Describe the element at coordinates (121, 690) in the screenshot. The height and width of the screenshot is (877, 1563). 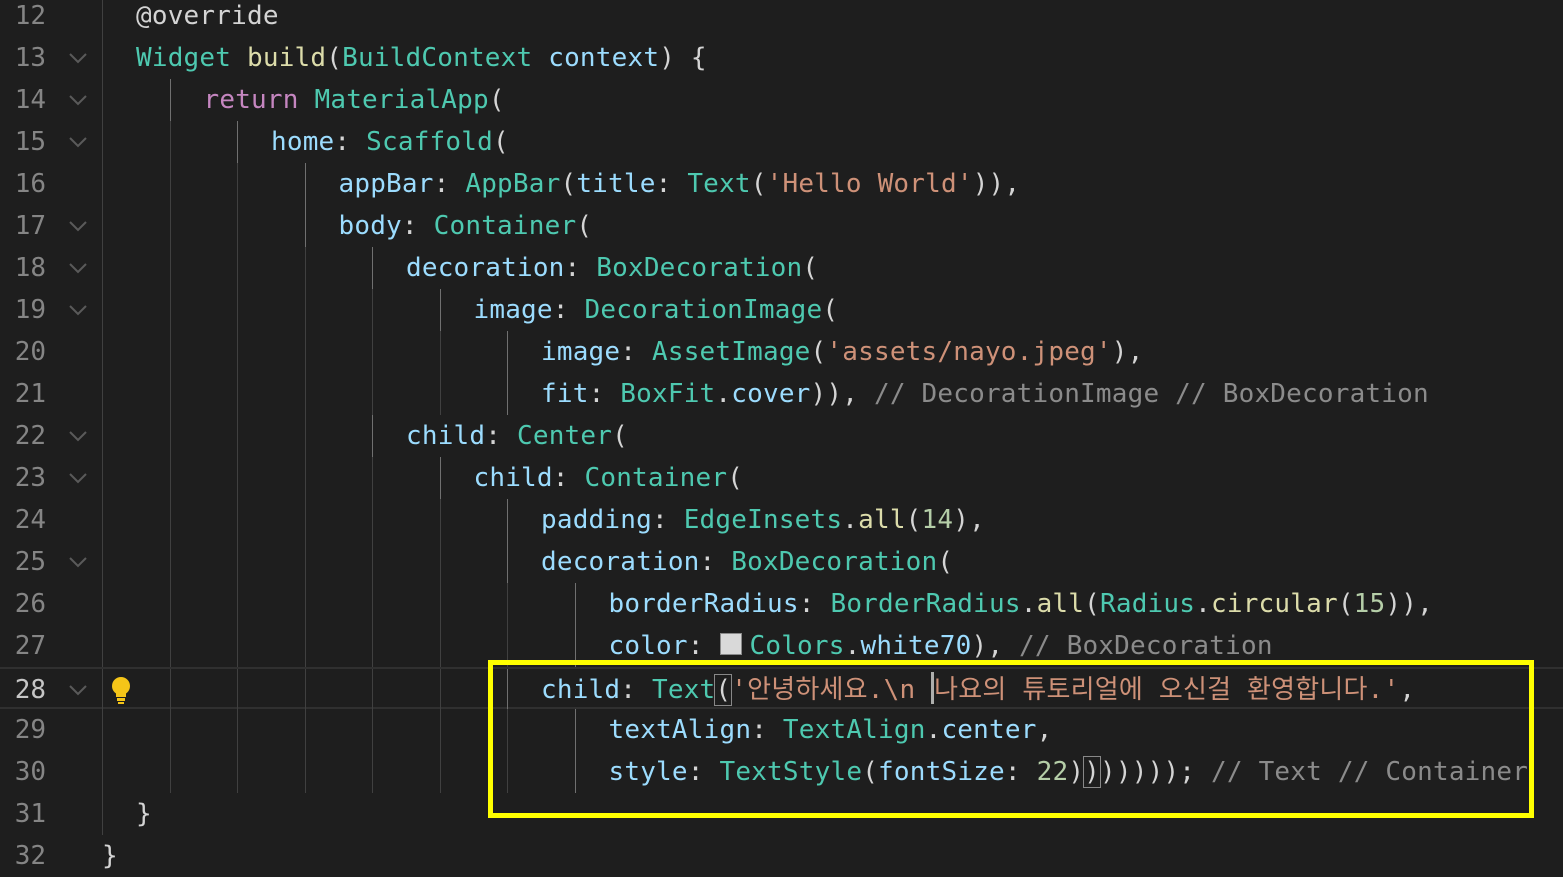
I see `lightbulb-icon` at that location.